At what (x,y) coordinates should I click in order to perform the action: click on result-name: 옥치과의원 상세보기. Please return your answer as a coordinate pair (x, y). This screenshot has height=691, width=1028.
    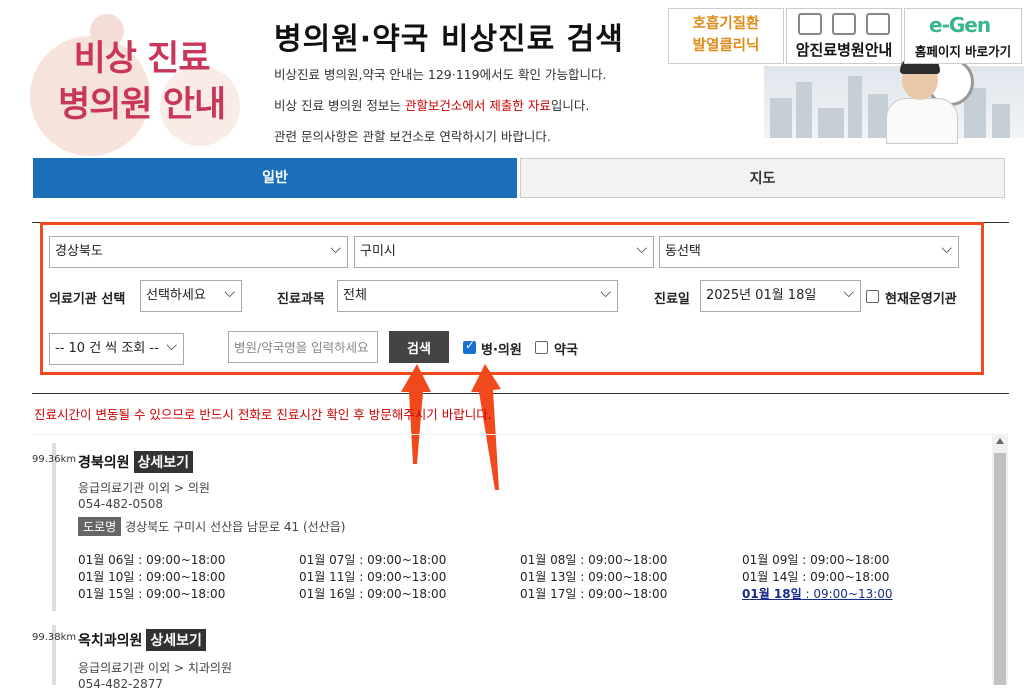
    Looking at the image, I should click on (142, 640).